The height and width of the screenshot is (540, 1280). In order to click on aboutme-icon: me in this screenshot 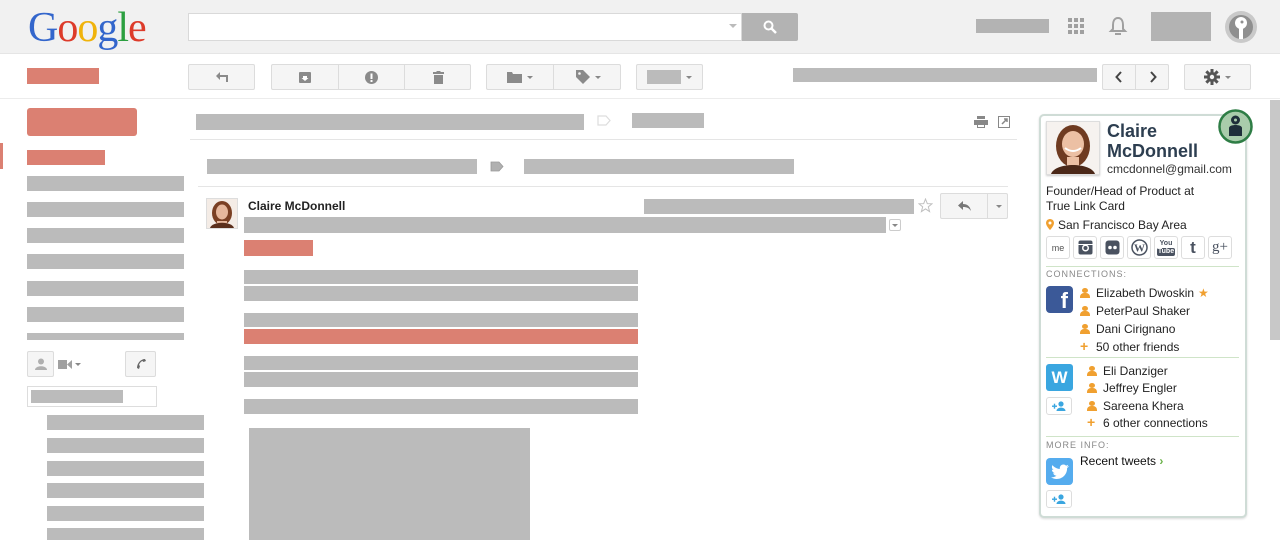, I will do `click(1058, 247)`.